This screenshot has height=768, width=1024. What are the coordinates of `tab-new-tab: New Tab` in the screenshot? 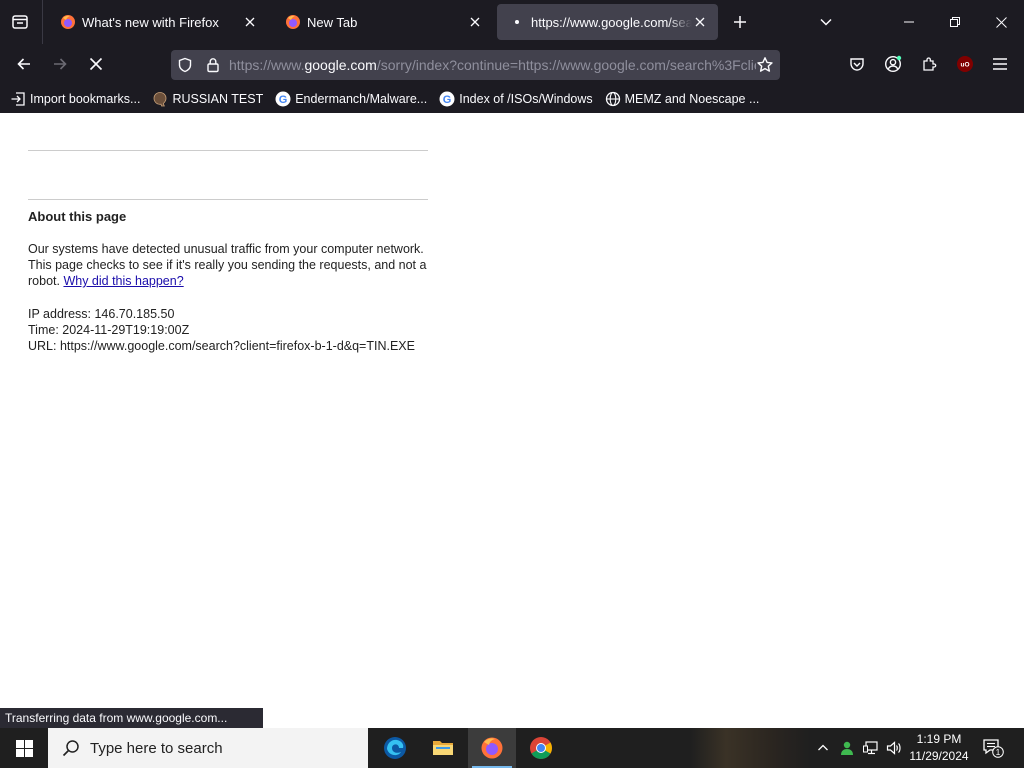 It's located at (384, 22).